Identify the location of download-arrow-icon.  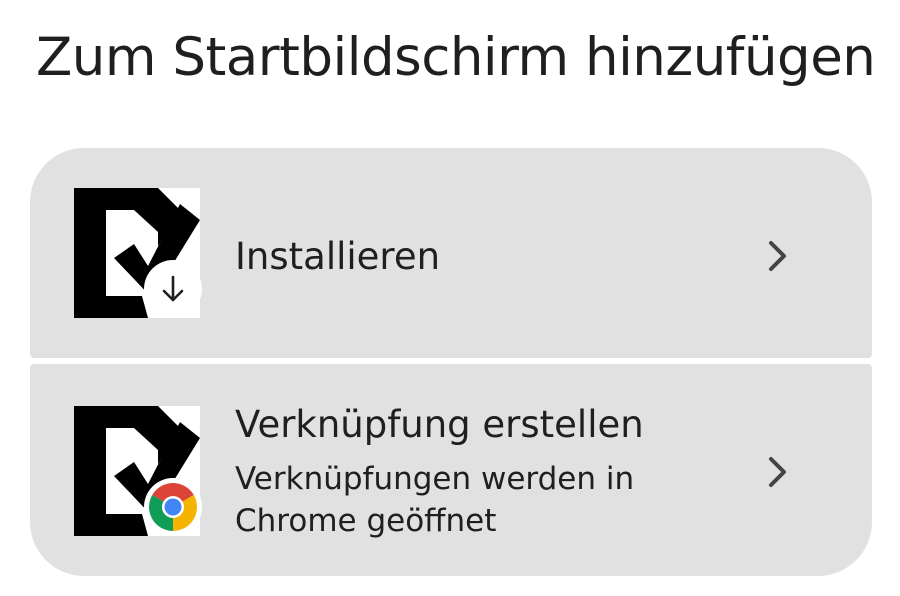
(173, 288).